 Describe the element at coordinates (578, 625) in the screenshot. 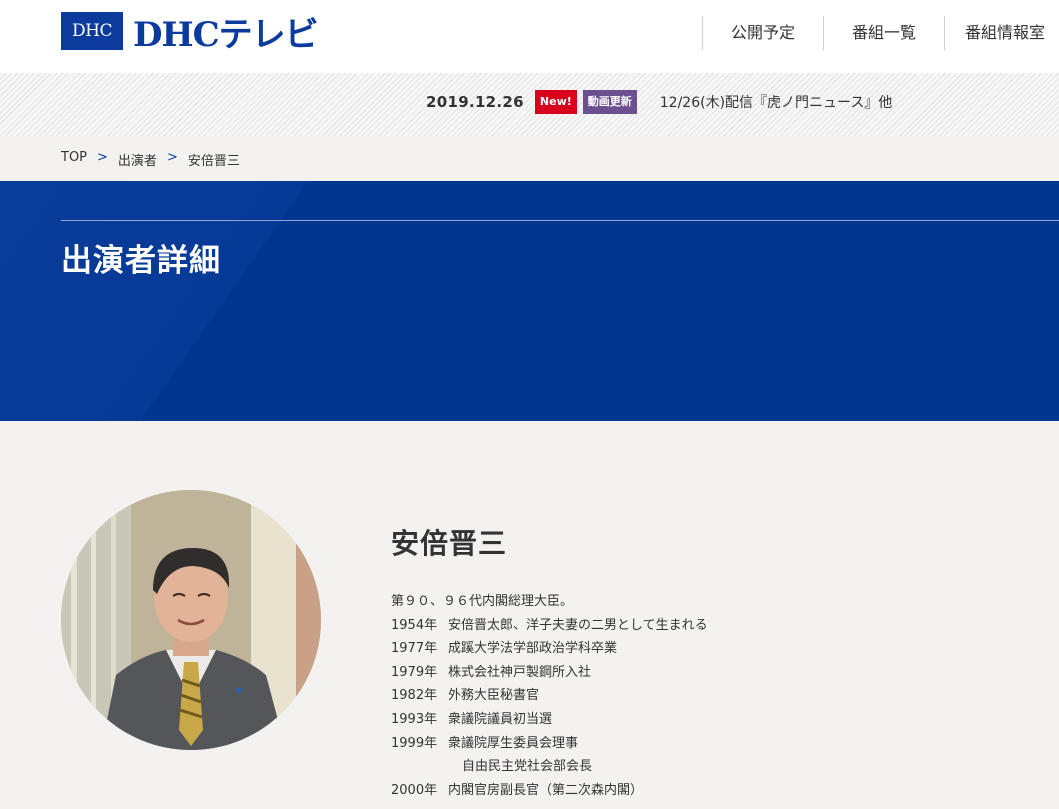

I see `bio-text: 安倍晋太郎、洋子夫妻の二男として生まれる` at that location.